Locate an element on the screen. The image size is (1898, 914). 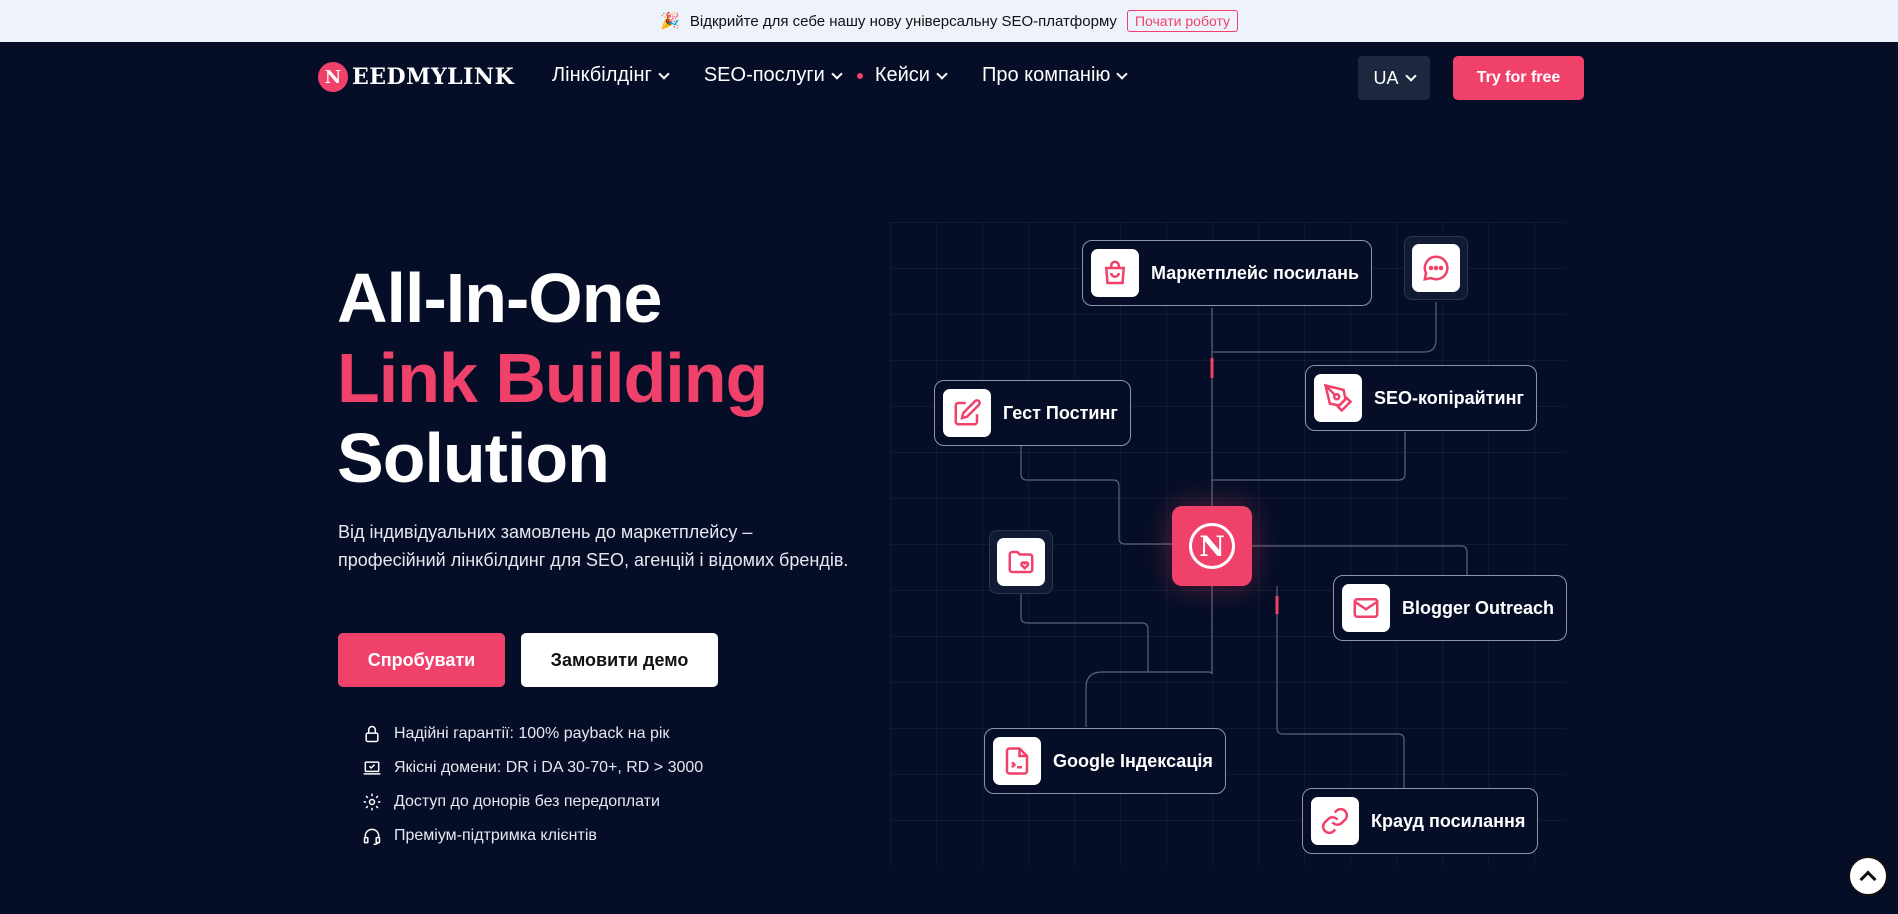
node-marketplace: Маркетплейс посилань is located at coordinates (1227, 273).